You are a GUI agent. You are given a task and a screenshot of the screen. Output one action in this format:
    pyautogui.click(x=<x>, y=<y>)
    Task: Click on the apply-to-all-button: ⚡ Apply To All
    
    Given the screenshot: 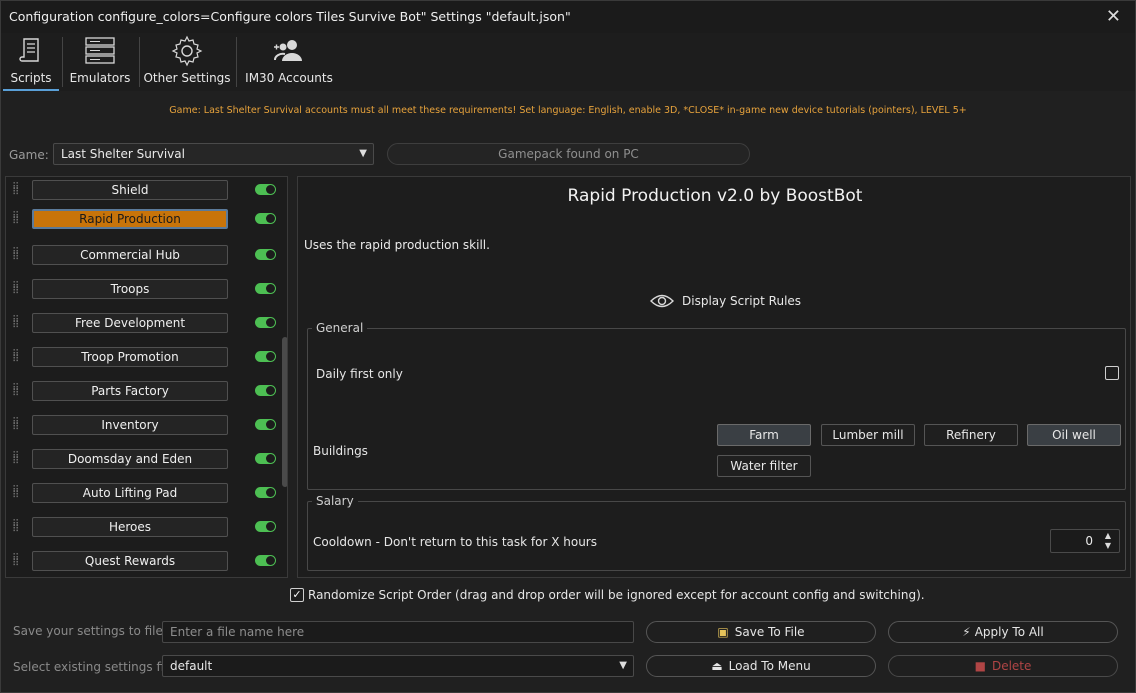 What is the action you would take?
    pyautogui.click(x=1003, y=632)
    